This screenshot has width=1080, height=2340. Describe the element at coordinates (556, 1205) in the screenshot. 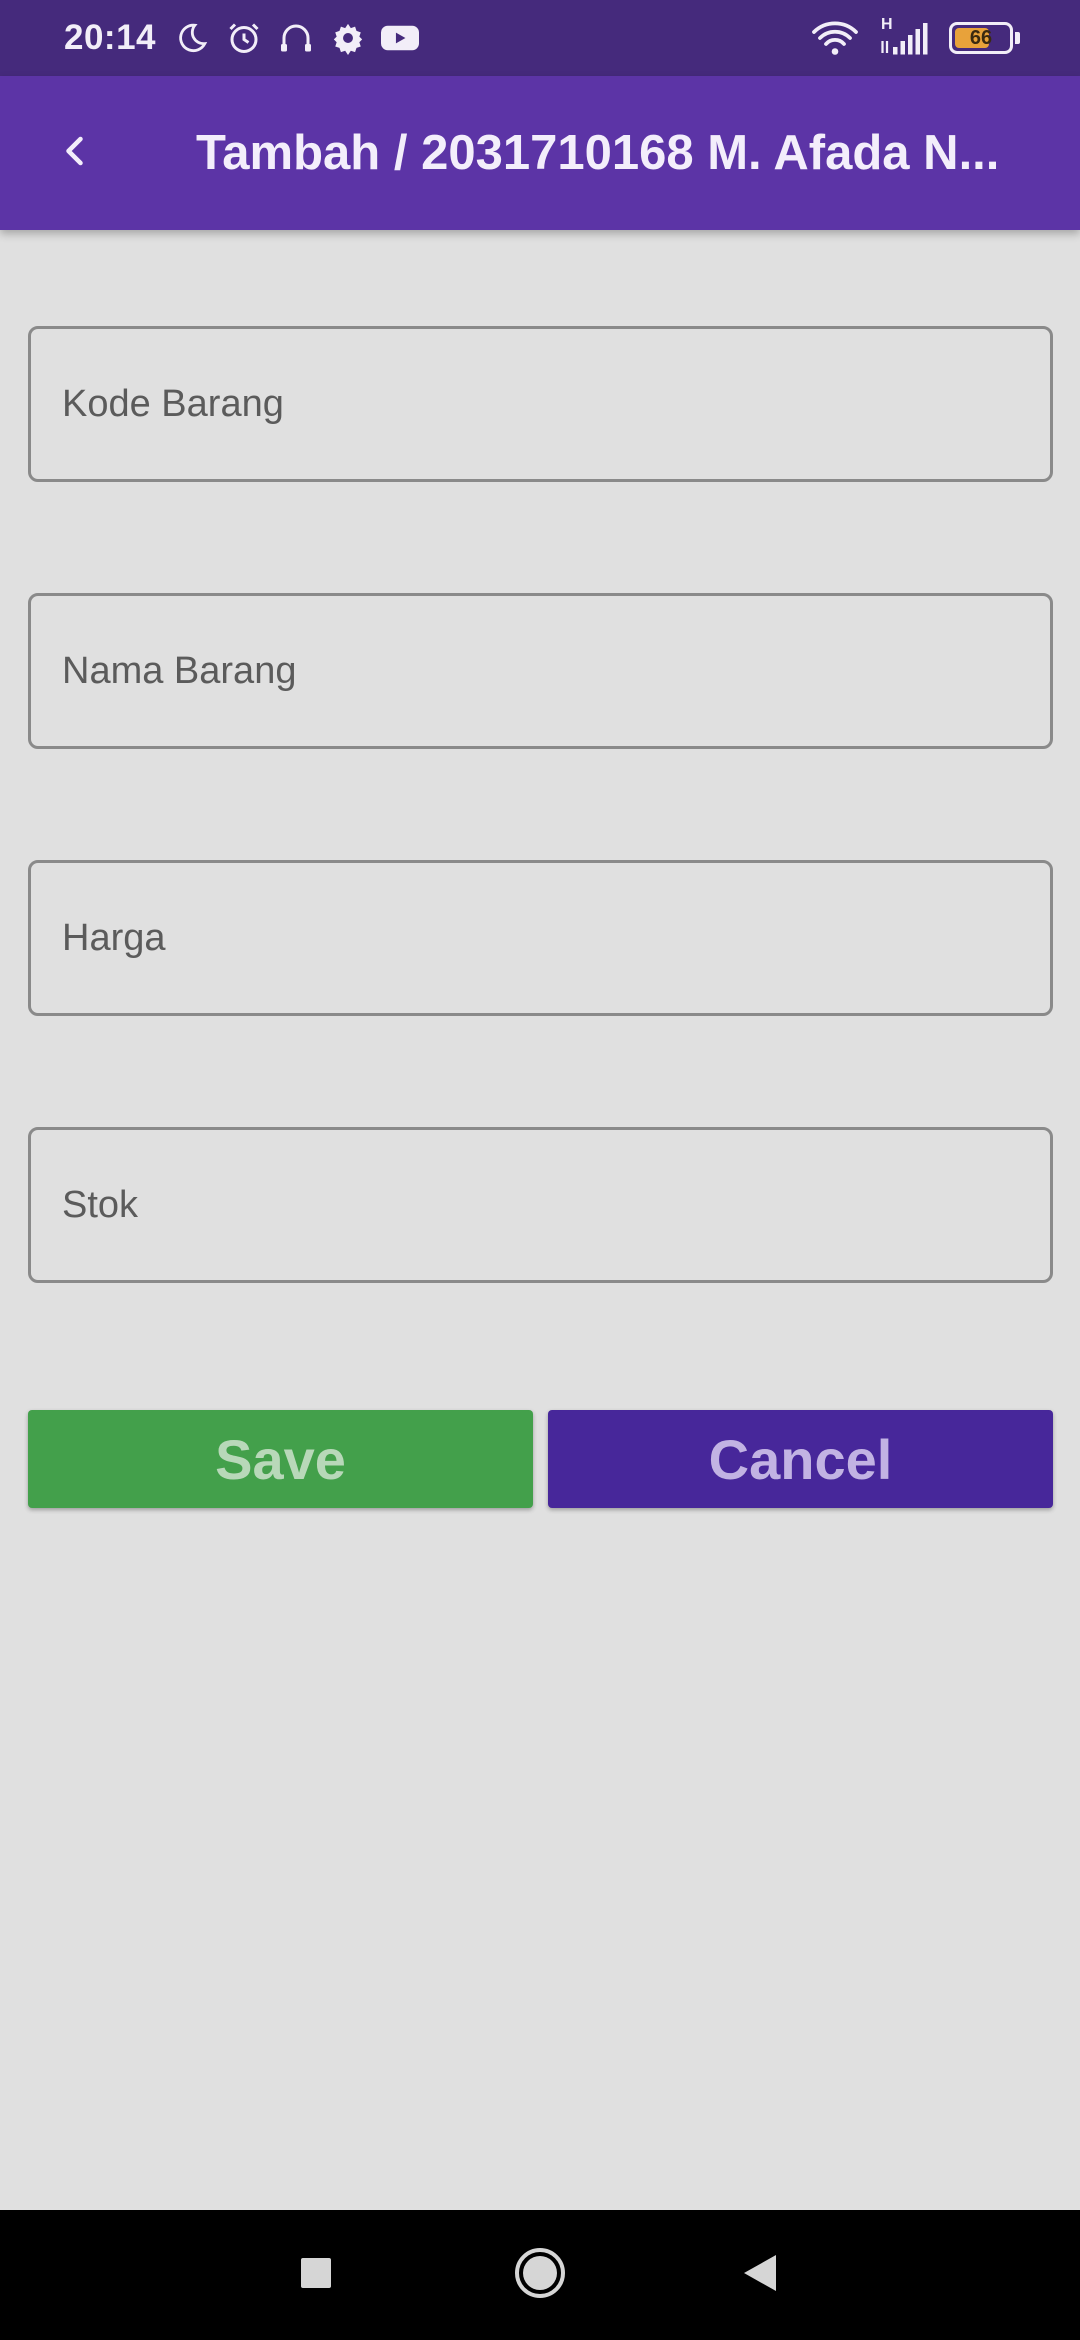

I see `stok-input` at that location.